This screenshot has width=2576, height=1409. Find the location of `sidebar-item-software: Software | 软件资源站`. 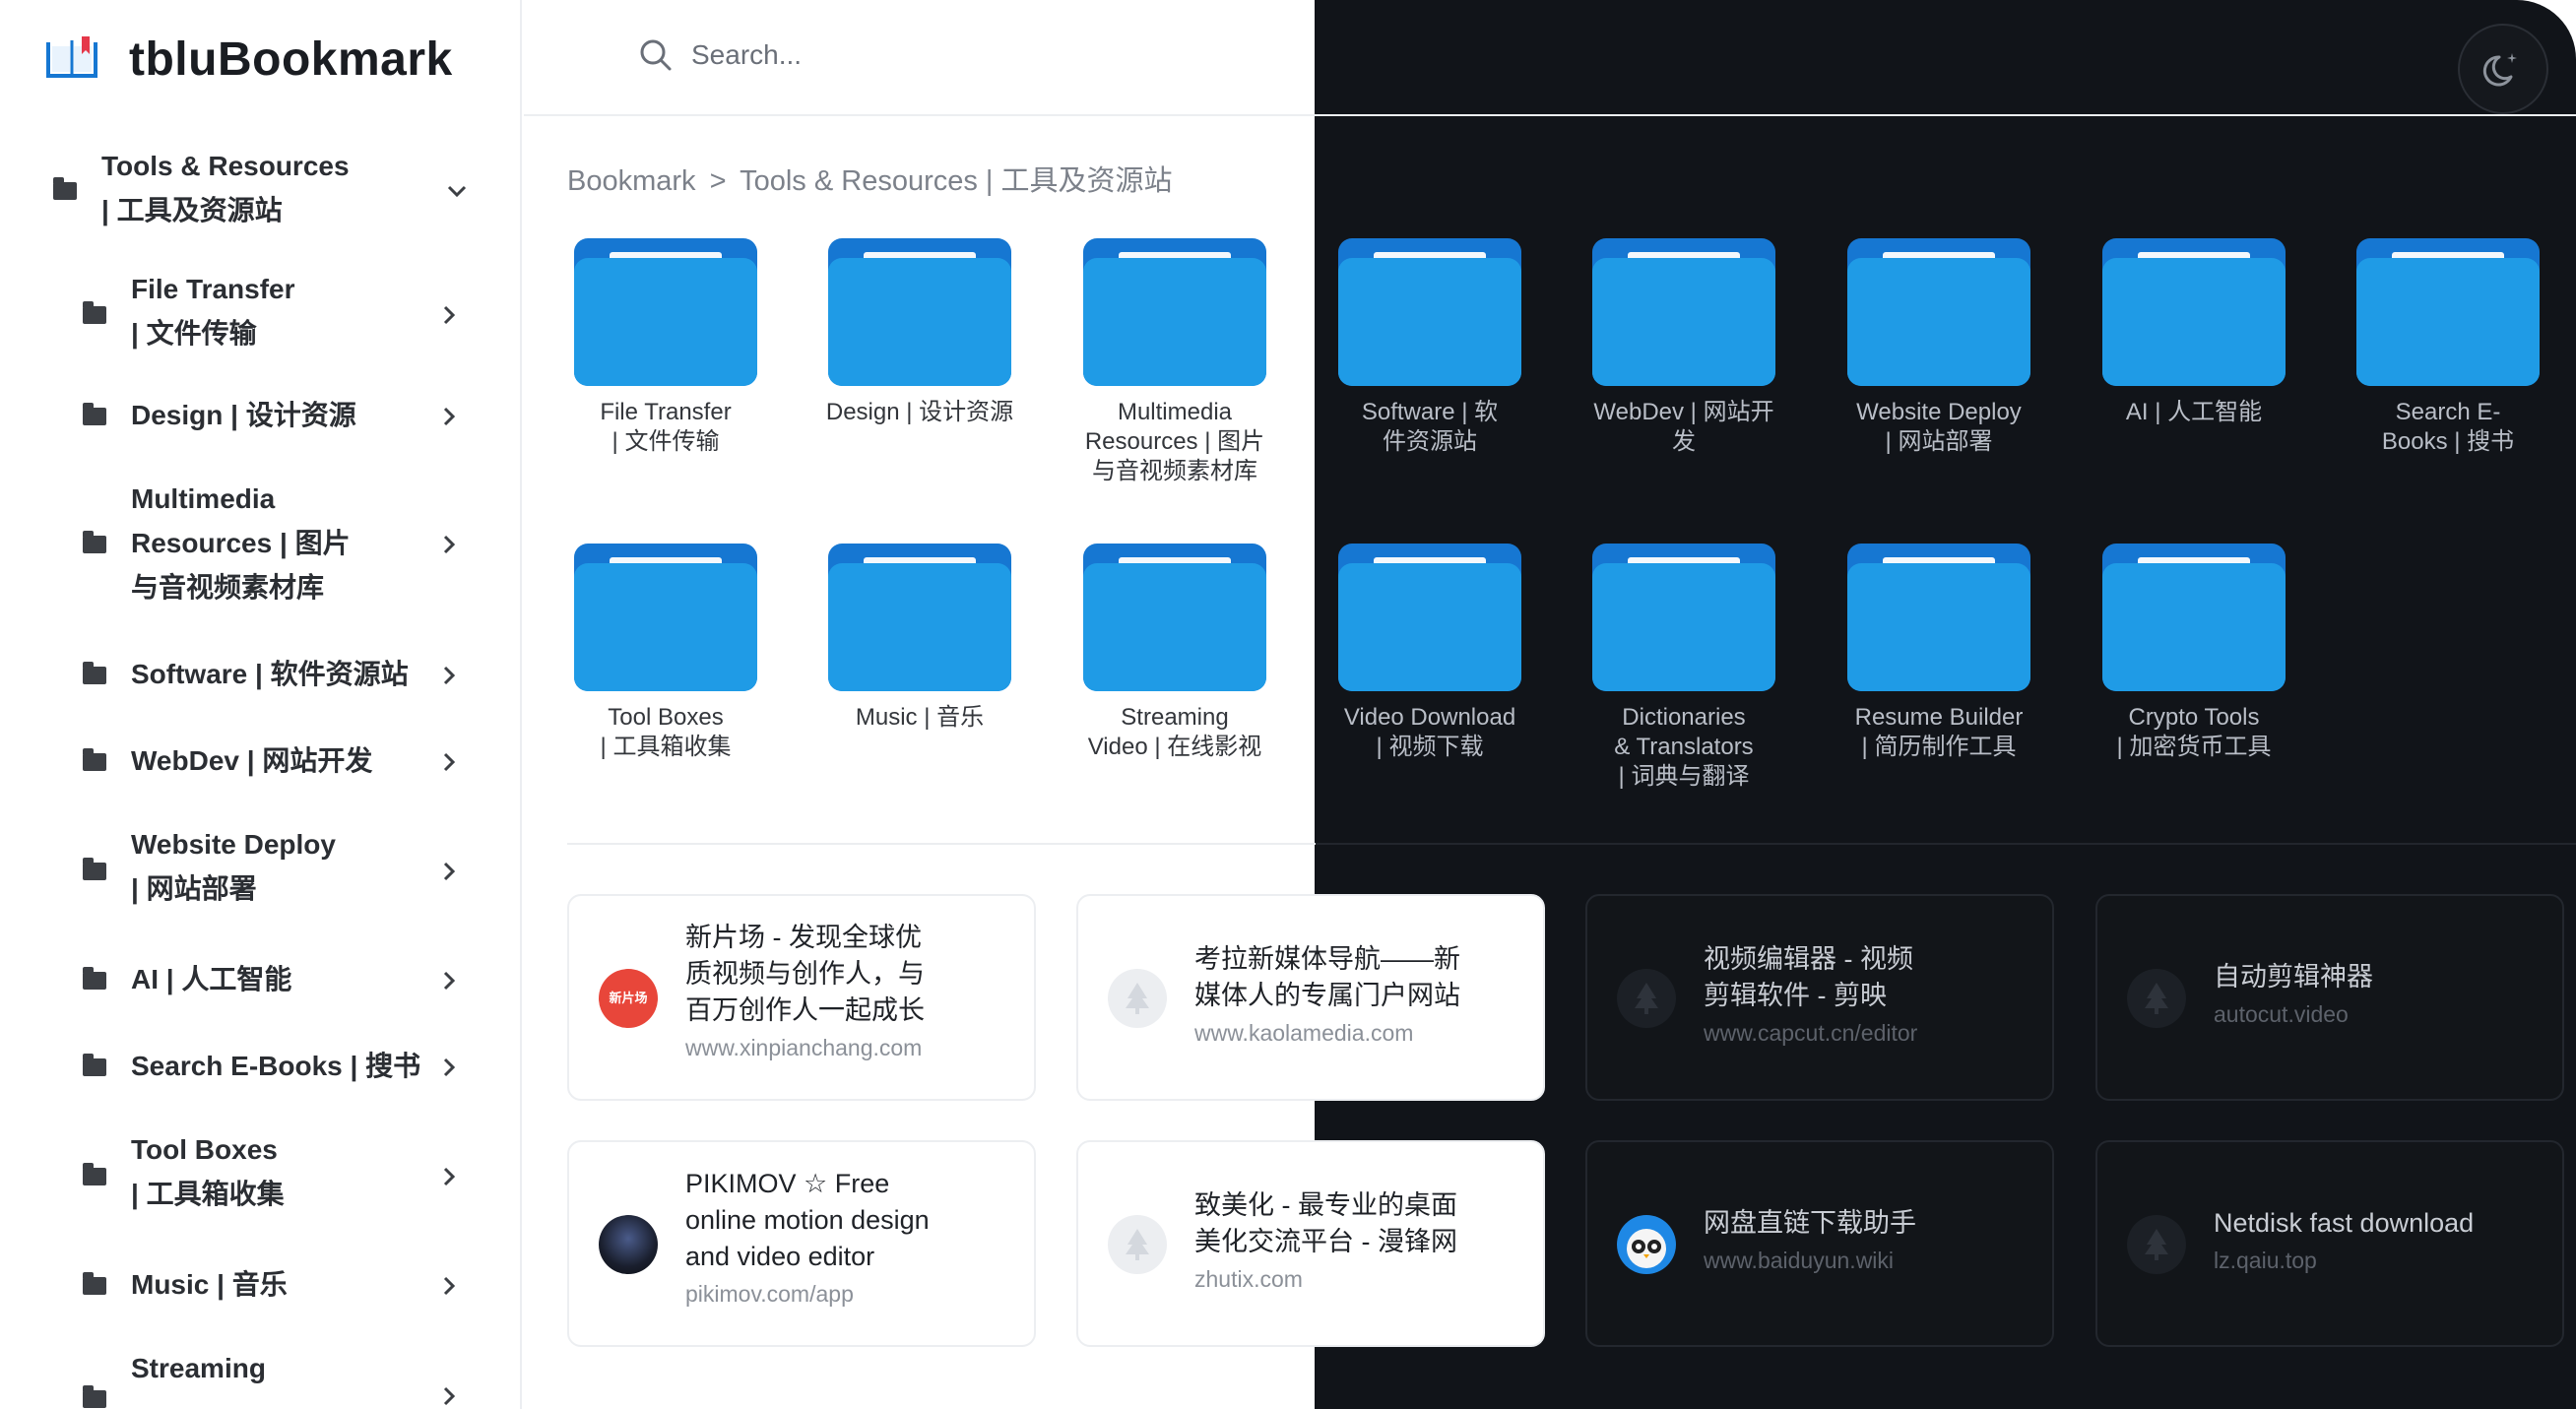

sidebar-item-software: Software | 软件资源站 is located at coordinates (261, 675).